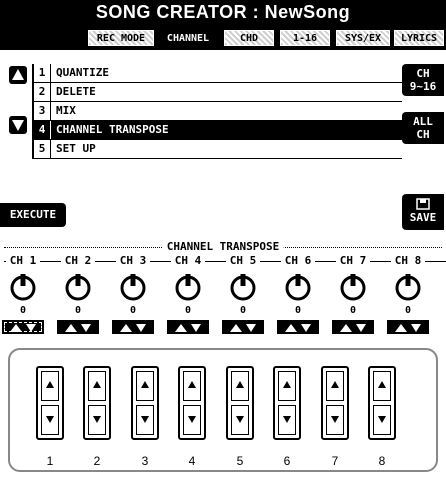 The image size is (446, 478). I want to click on panel-button-number: 6, so click(287, 461).